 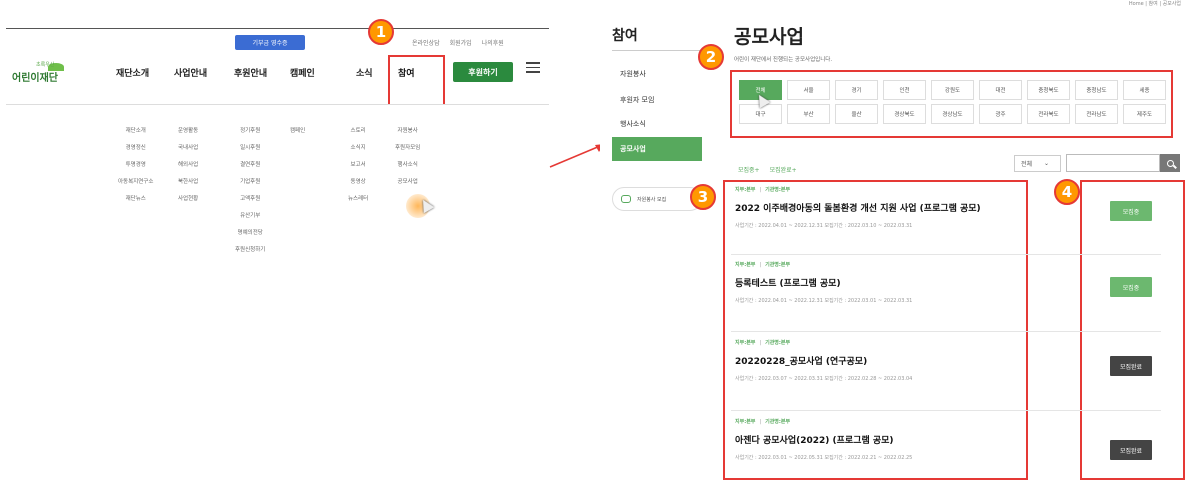 I want to click on item-title: 등록테스트 (프로그램 공모), so click(x=877, y=282).